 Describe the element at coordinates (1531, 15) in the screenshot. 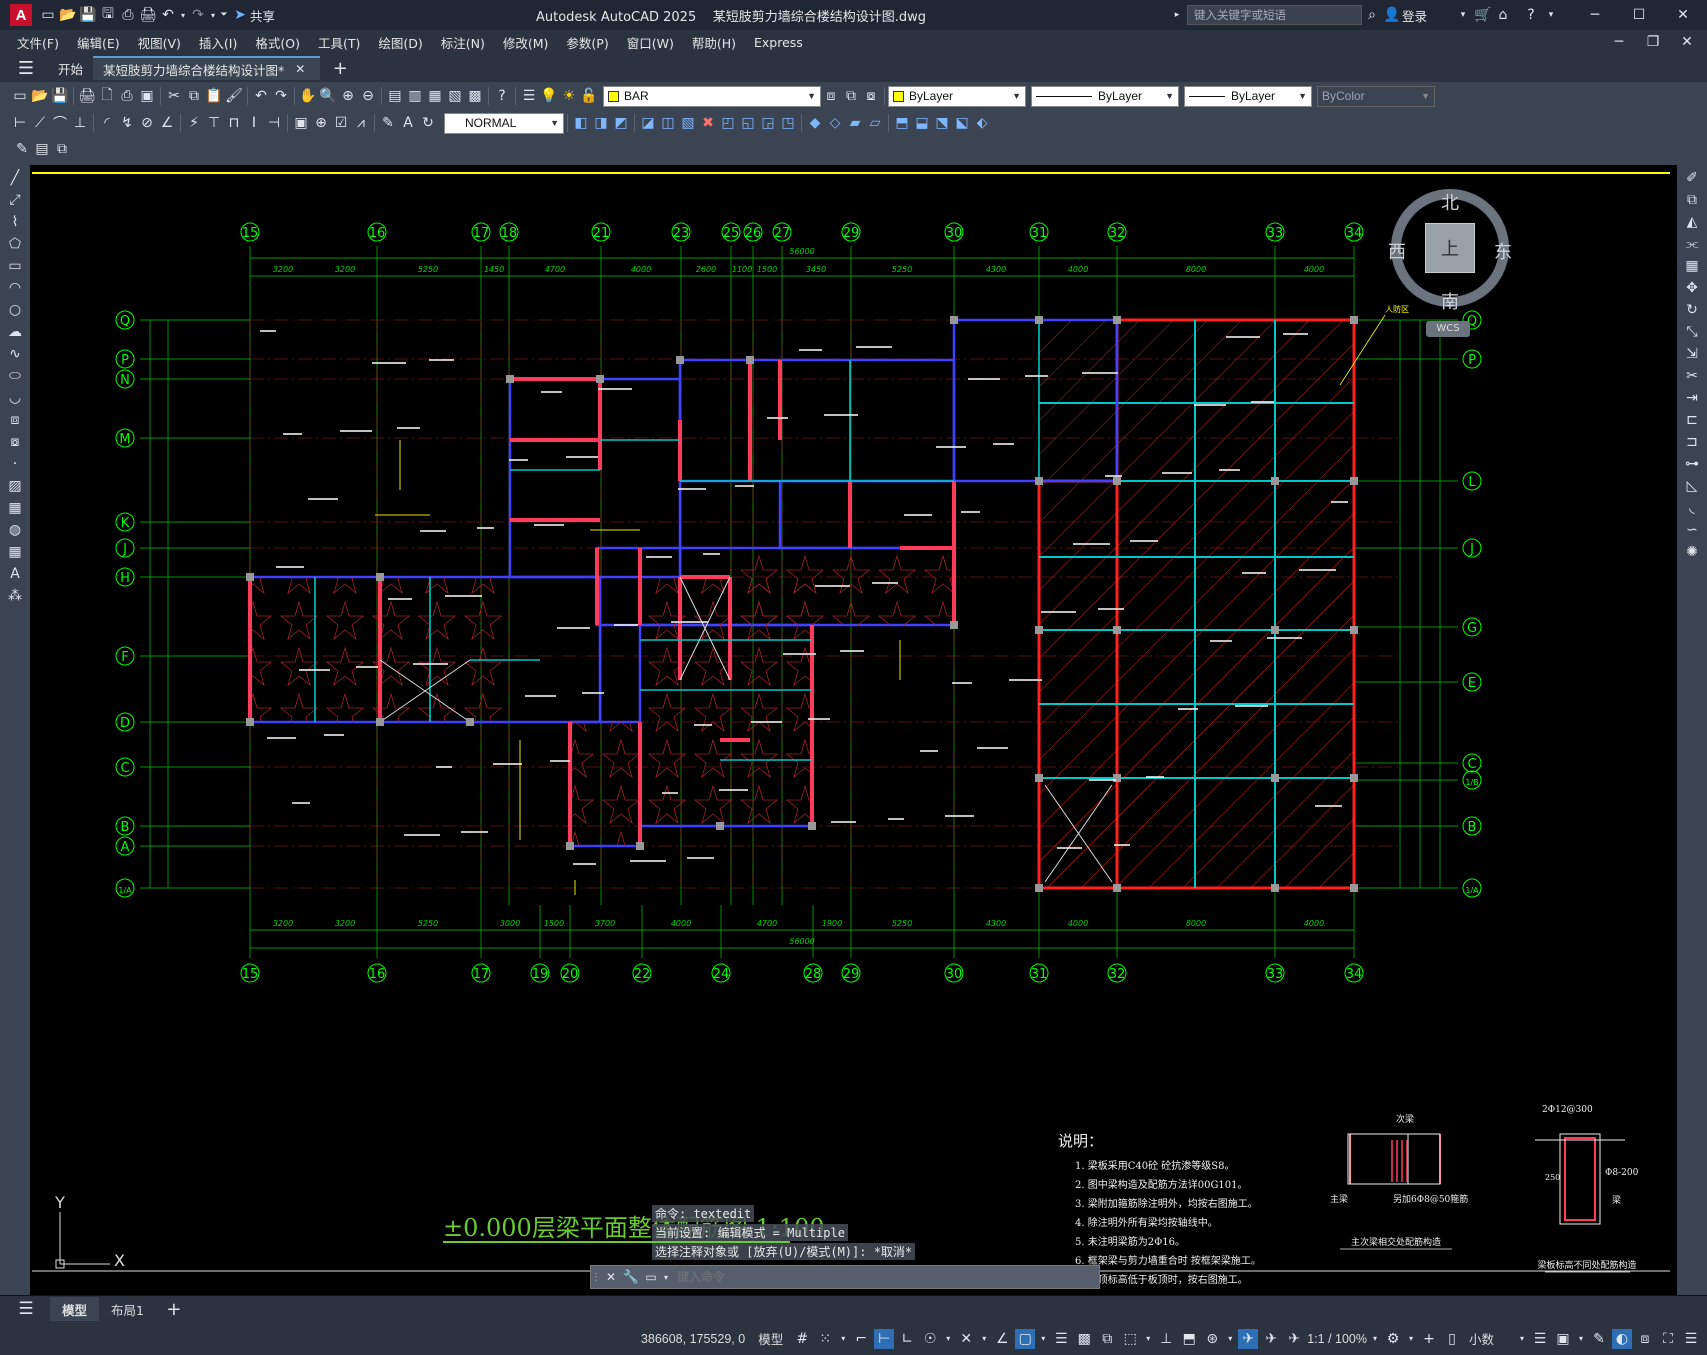

I see `help-icon: ?` at that location.